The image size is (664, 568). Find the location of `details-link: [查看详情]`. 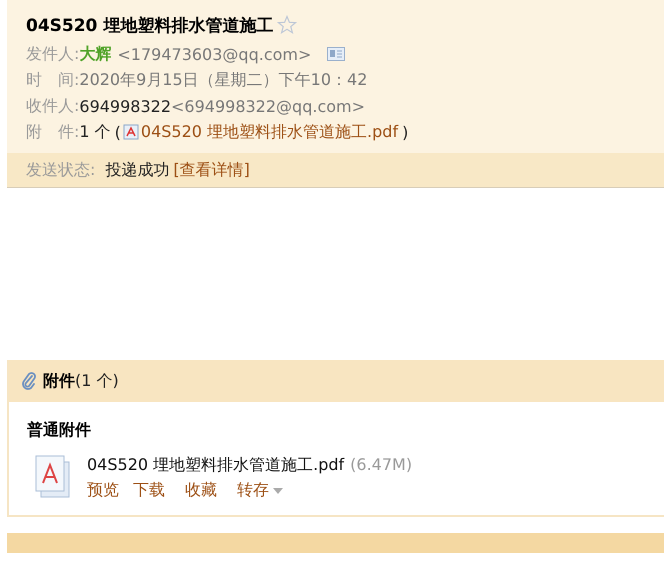

details-link: [查看详情] is located at coordinates (211, 170).